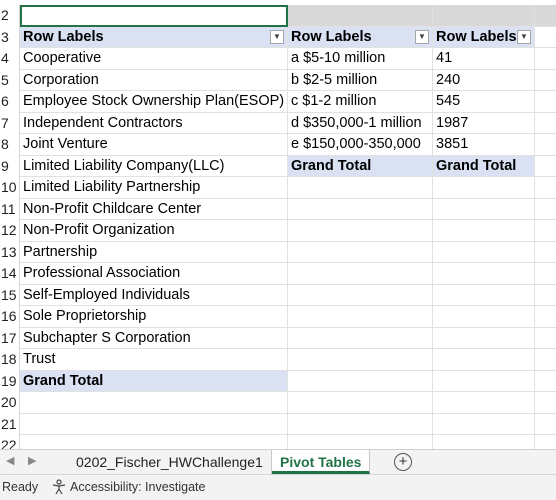 This screenshot has width=556, height=500. Describe the element at coordinates (154, 209) in the screenshot. I see `pivot1-item-cell: Non-Profit Childcare Center` at that location.